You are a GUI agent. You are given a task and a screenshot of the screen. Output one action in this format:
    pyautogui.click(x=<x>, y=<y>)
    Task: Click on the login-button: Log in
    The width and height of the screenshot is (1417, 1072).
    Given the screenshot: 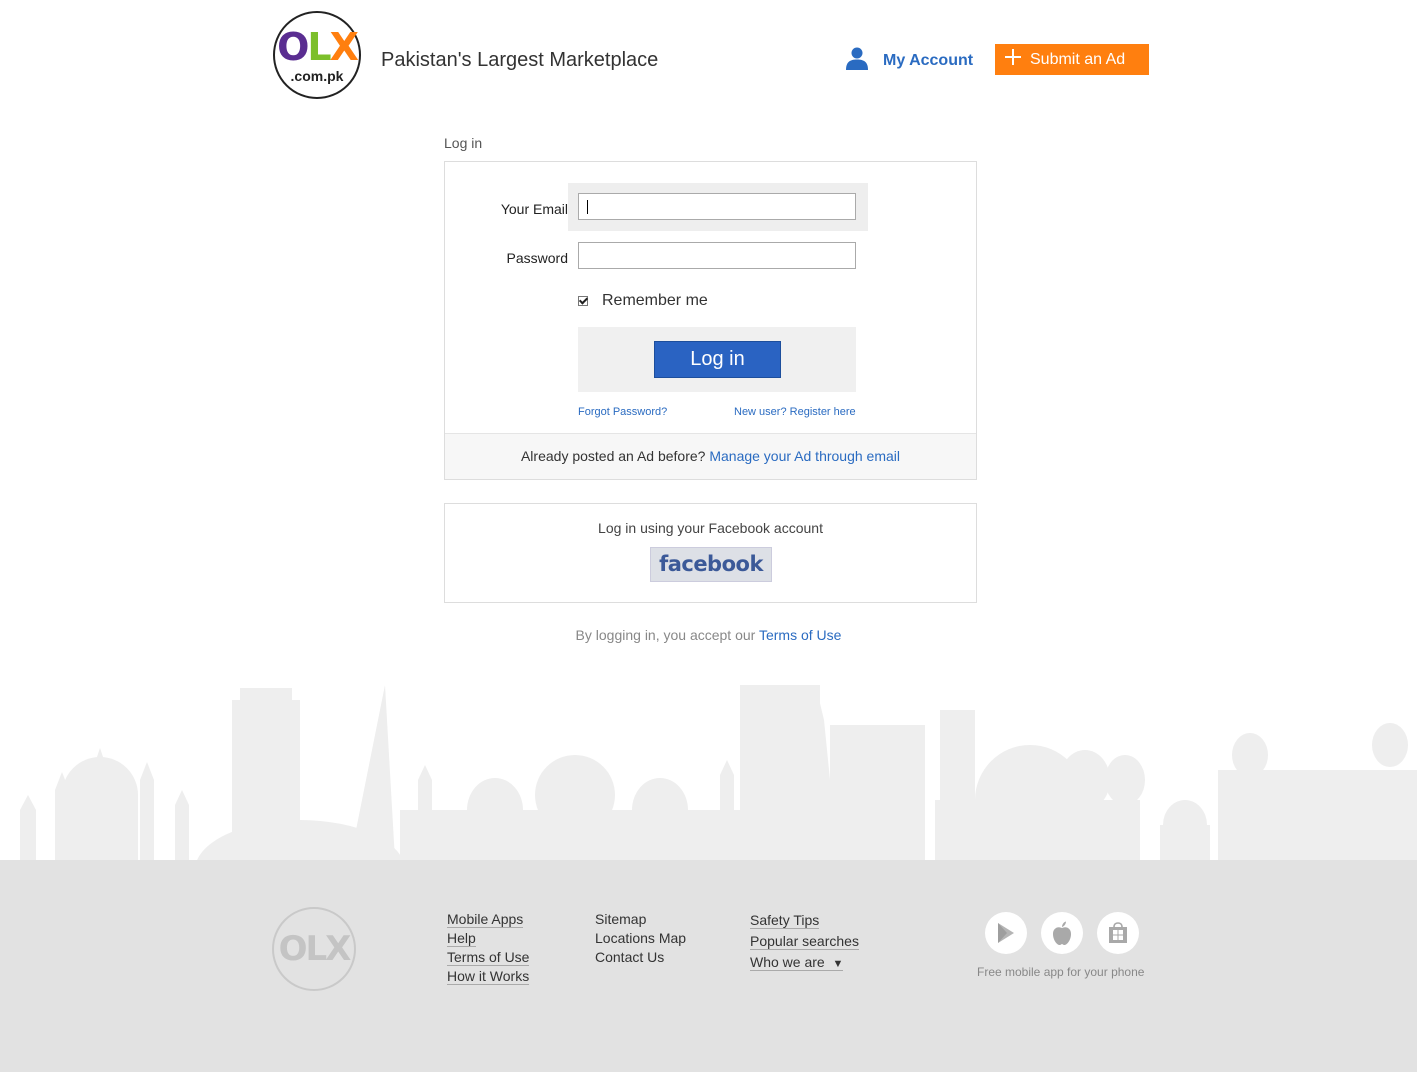 What is the action you would take?
    pyautogui.click(x=717, y=359)
    